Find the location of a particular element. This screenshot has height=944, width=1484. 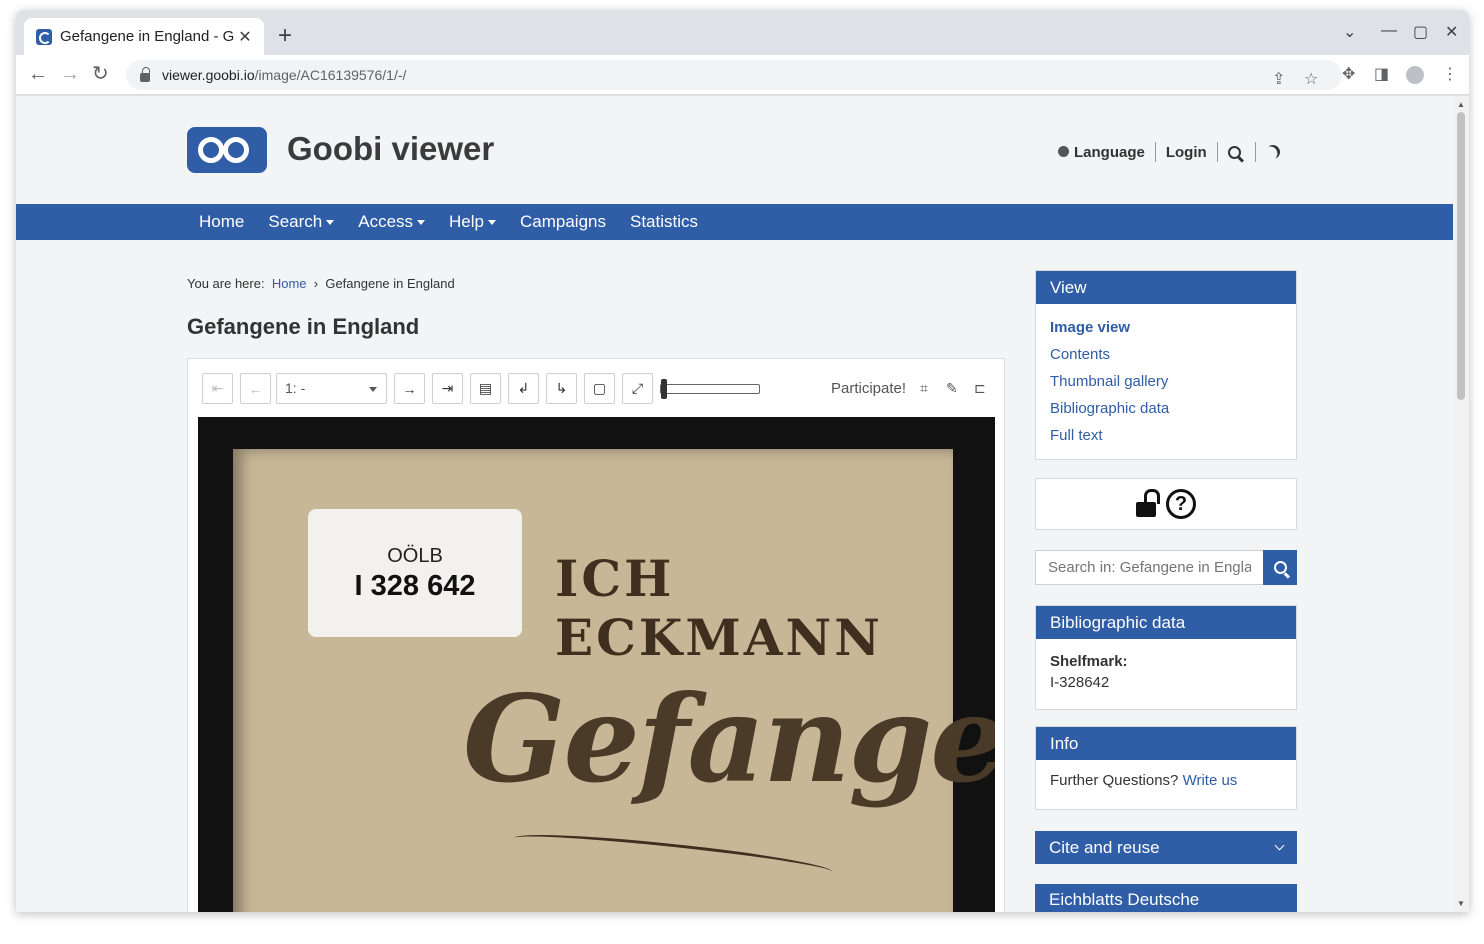

cite-heading-text: Cite and reuse is located at coordinates (1104, 847).